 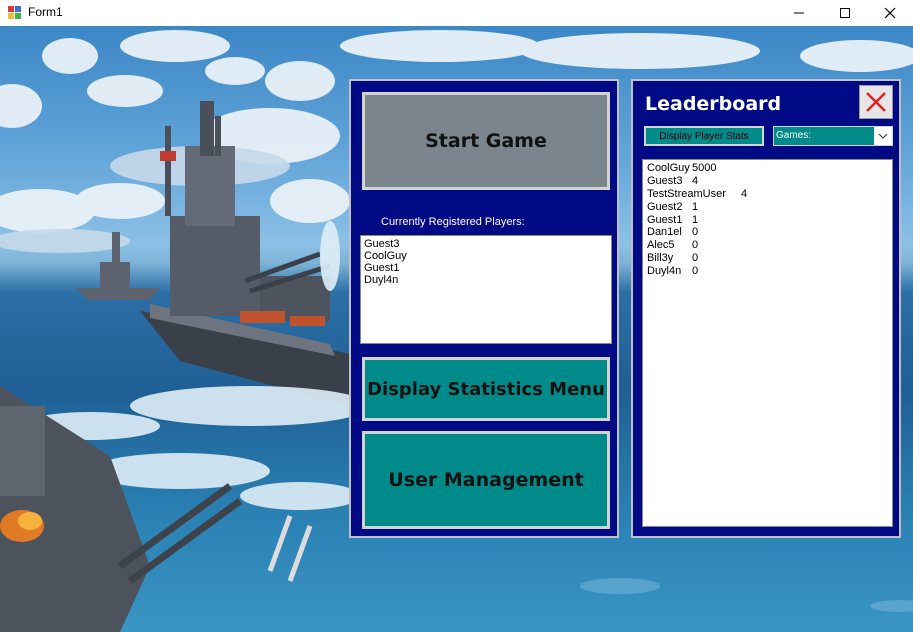 What do you see at coordinates (453, 222) in the screenshot?
I see `registered-players-label: Currently Registered Players:` at bounding box center [453, 222].